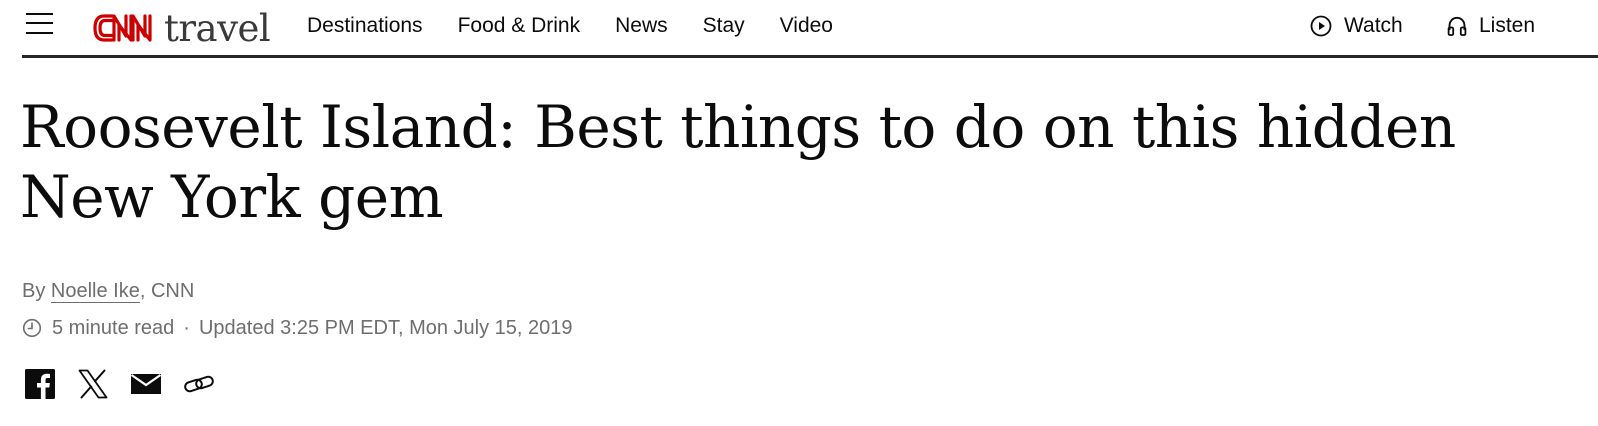 This screenshot has height=426, width=1598. I want to click on copy-link-button, so click(199, 384).